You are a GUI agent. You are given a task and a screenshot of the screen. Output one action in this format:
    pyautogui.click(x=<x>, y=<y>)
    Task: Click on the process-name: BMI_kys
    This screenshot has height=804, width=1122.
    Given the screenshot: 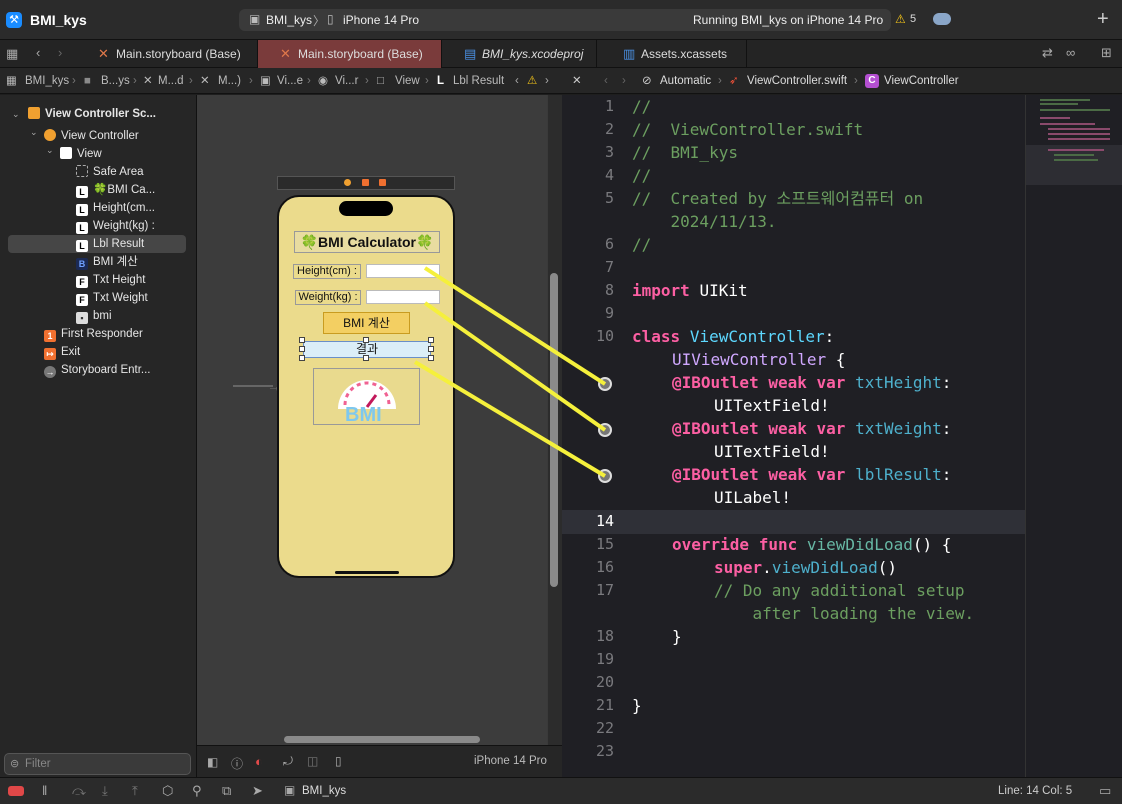 What is the action you would take?
    pyautogui.click(x=324, y=791)
    